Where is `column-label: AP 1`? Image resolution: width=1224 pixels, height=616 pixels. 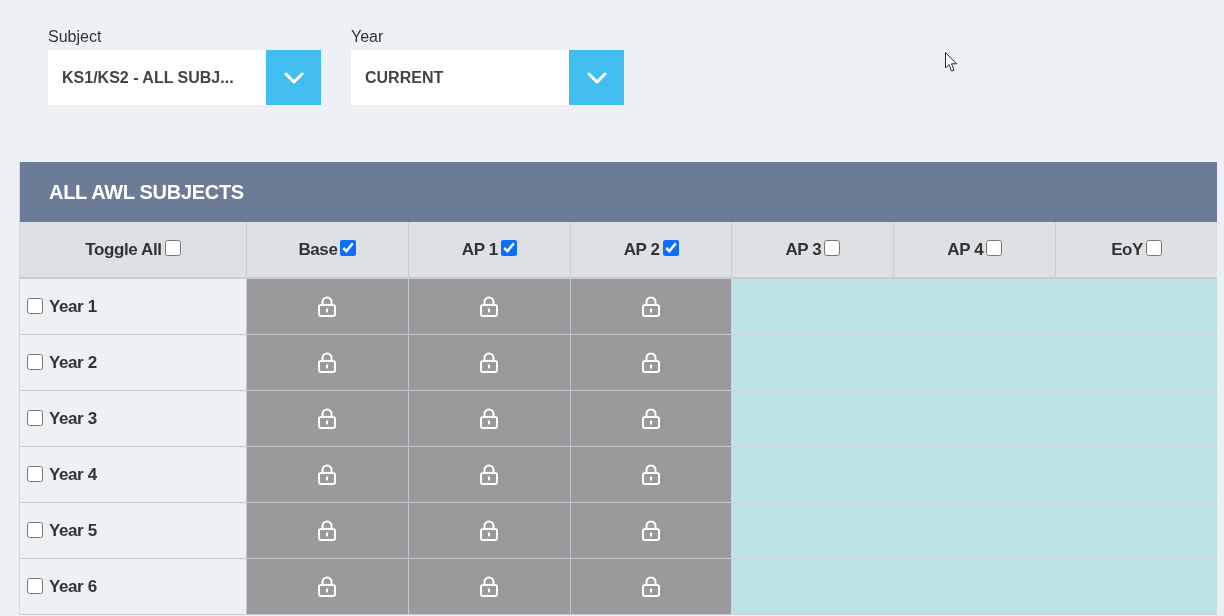 column-label: AP 1 is located at coordinates (479, 249).